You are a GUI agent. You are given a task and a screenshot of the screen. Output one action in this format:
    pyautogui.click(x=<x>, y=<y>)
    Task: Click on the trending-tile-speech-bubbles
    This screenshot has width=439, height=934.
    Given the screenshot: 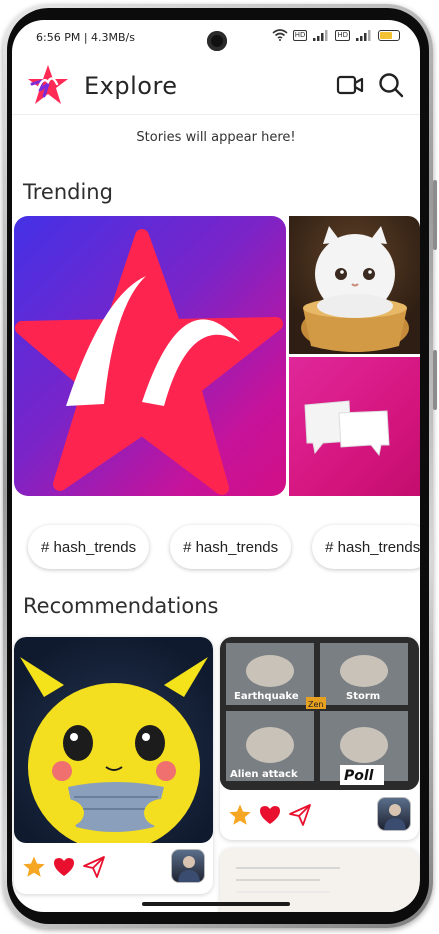 What is the action you would take?
    pyautogui.click(x=354, y=426)
    